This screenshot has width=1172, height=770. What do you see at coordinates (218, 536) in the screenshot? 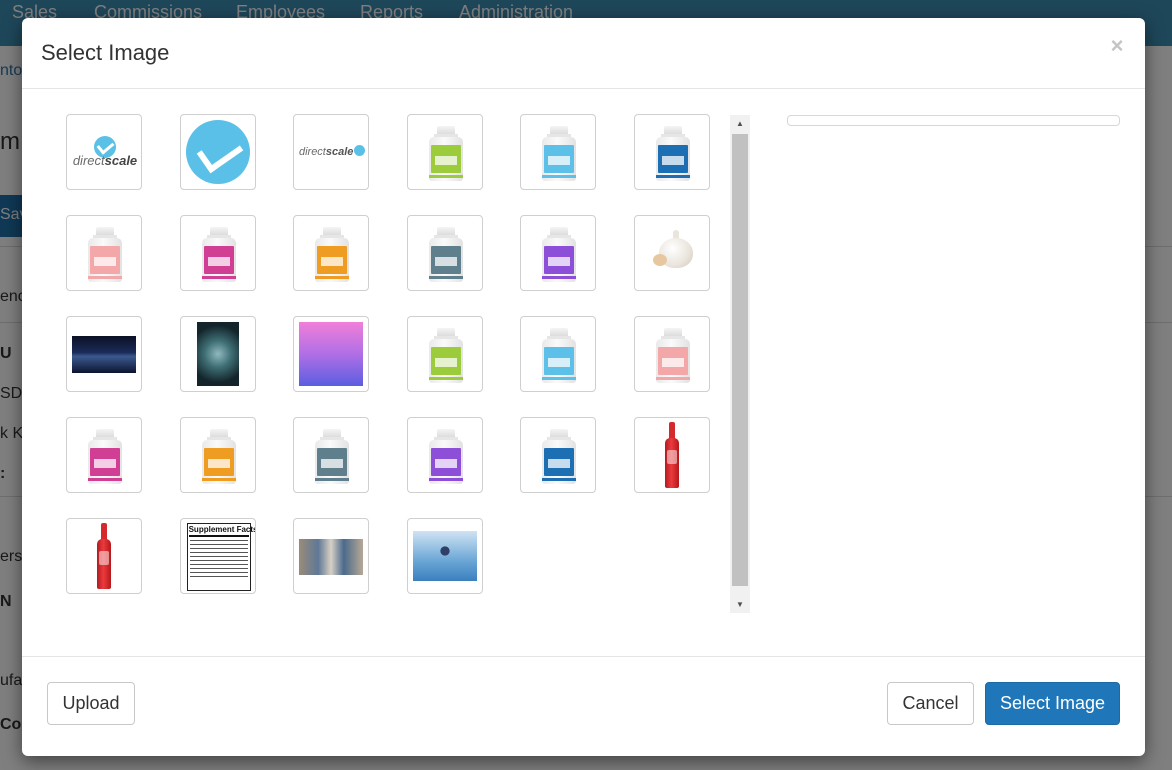
I see `facts-rule` at bounding box center [218, 536].